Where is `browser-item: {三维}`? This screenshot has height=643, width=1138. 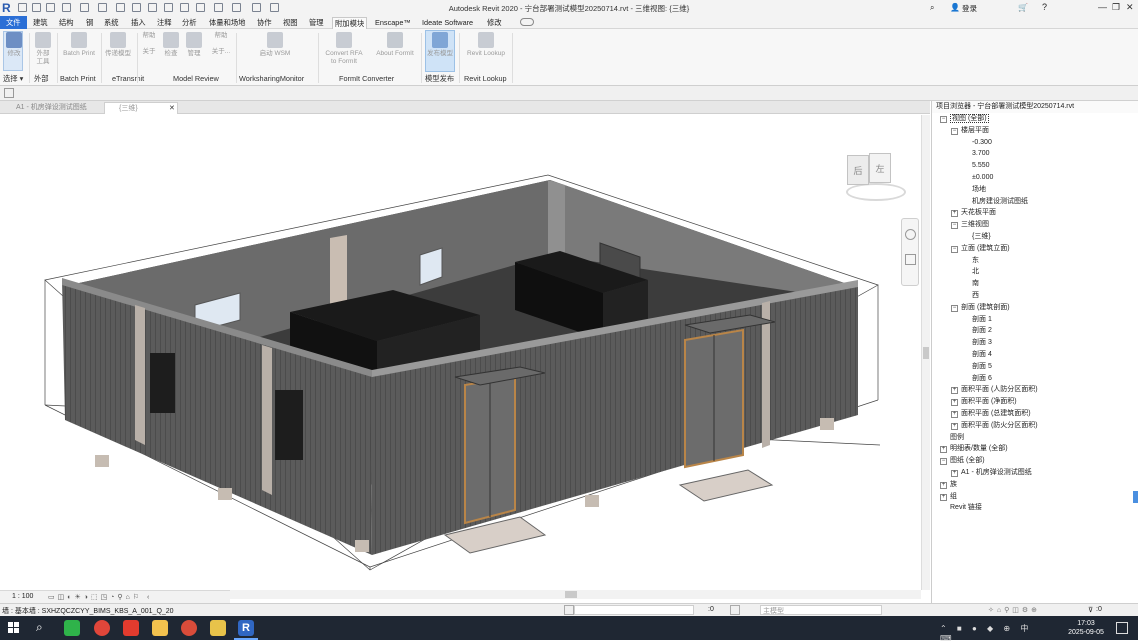
browser-item: {三维} is located at coordinates (981, 237).